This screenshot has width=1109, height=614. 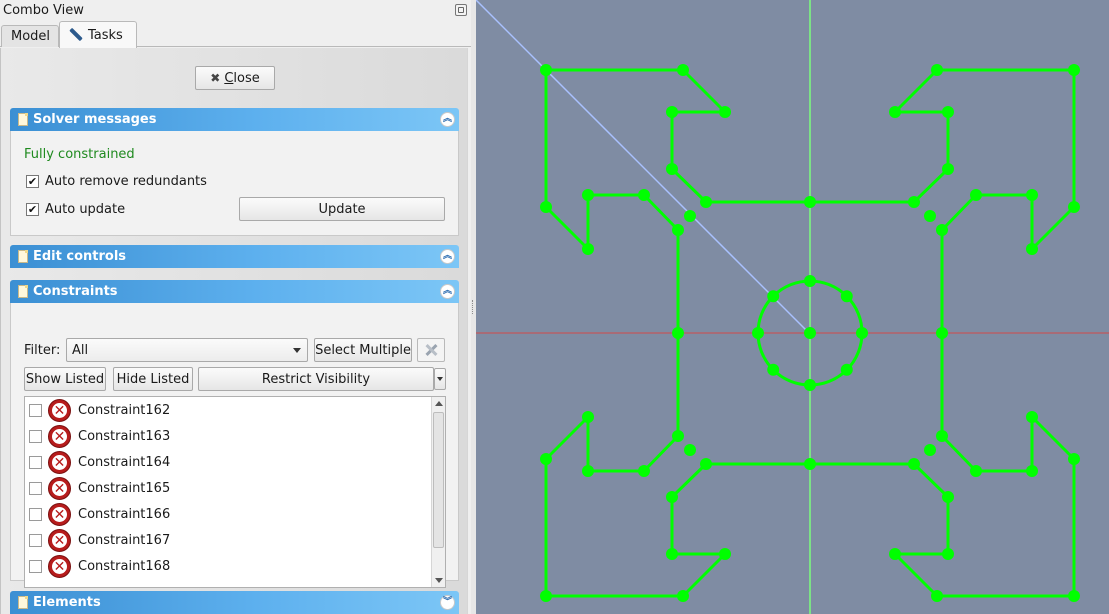 I want to click on auto-remove-redundants-row: ✔ Auto remove redundants, so click(x=116, y=181).